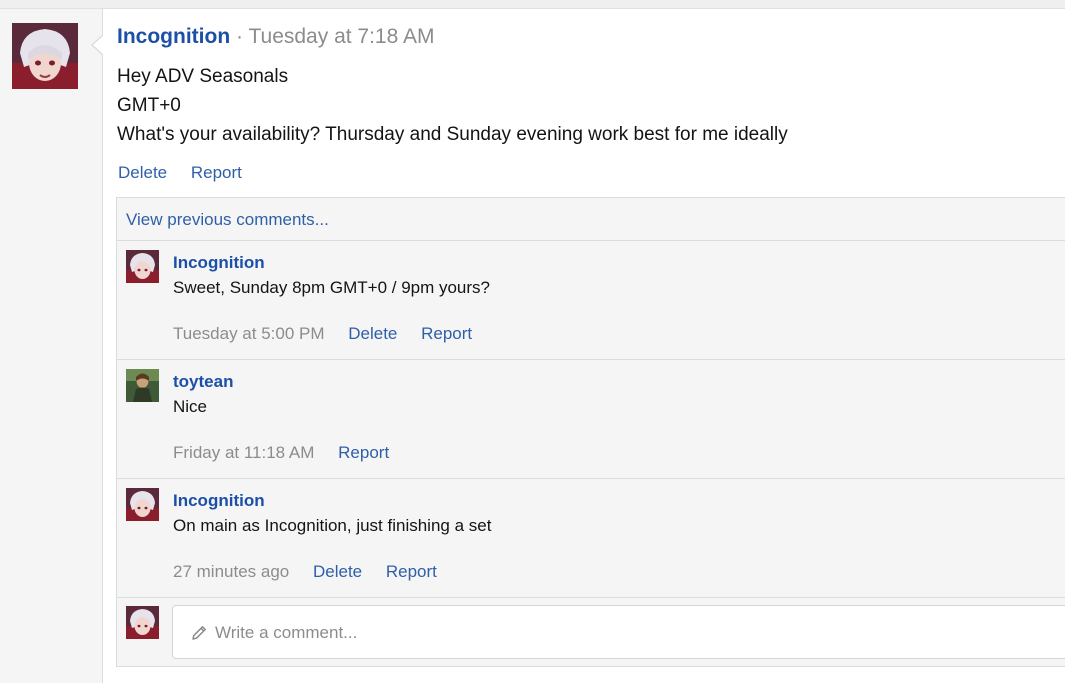  I want to click on post-line: Hey ADV Seasonals, so click(203, 76).